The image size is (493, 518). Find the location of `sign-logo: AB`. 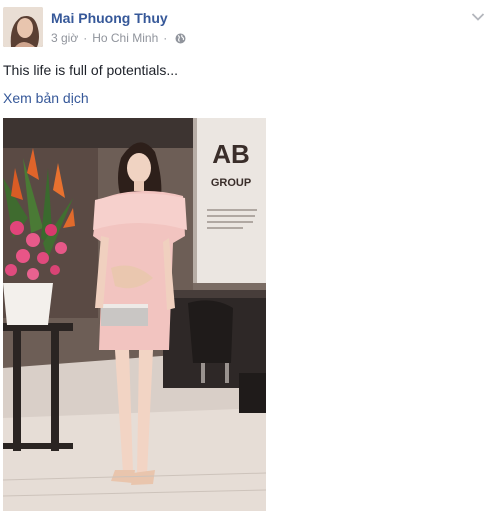

sign-logo: AB is located at coordinates (231, 154).